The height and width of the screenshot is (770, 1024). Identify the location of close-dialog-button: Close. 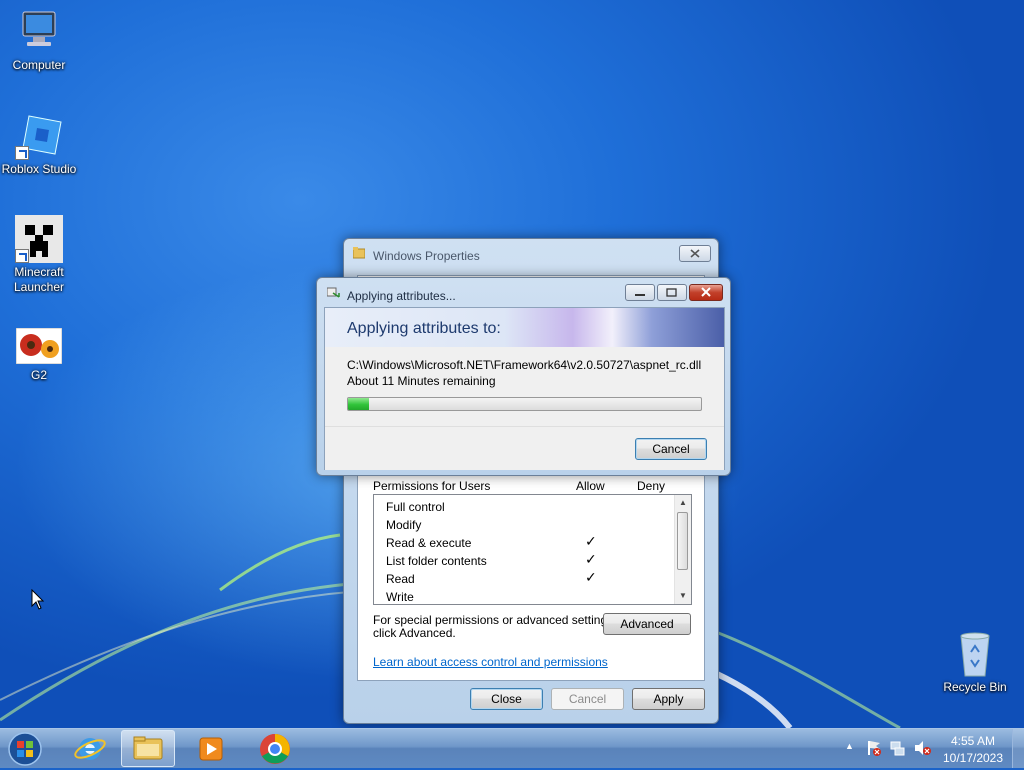
(506, 699).